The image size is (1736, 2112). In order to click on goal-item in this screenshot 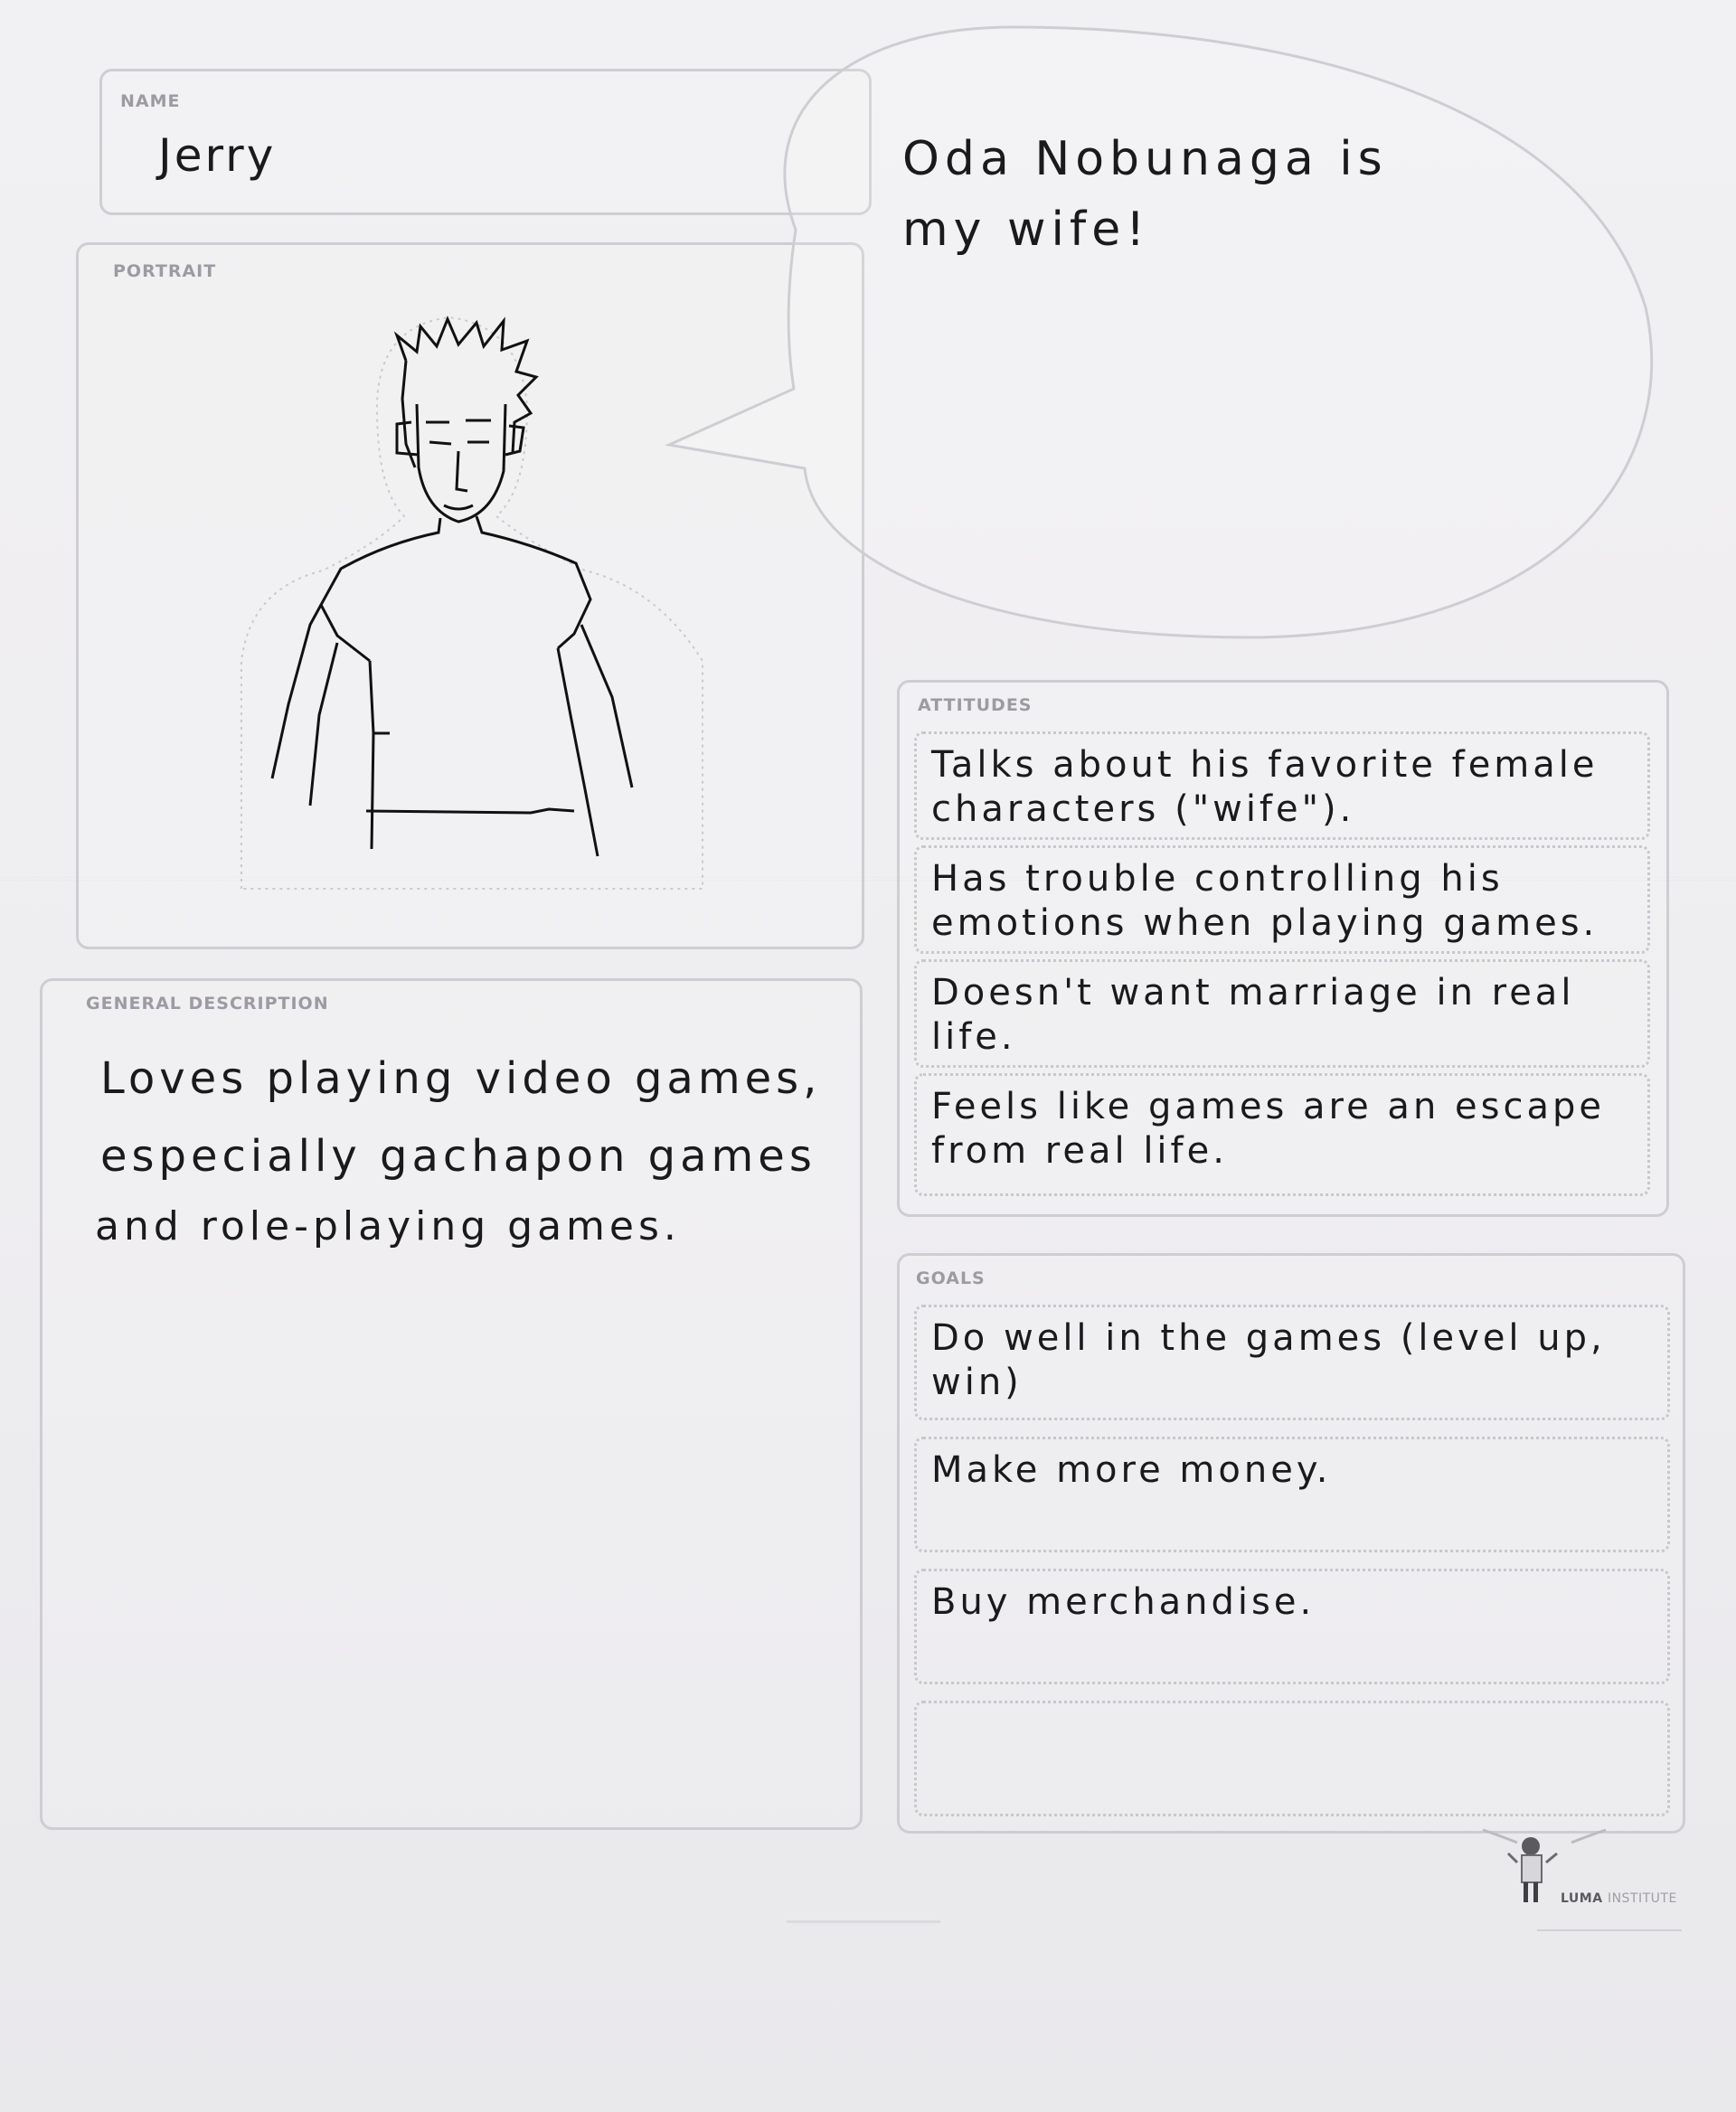, I will do `click(1292, 1758)`.